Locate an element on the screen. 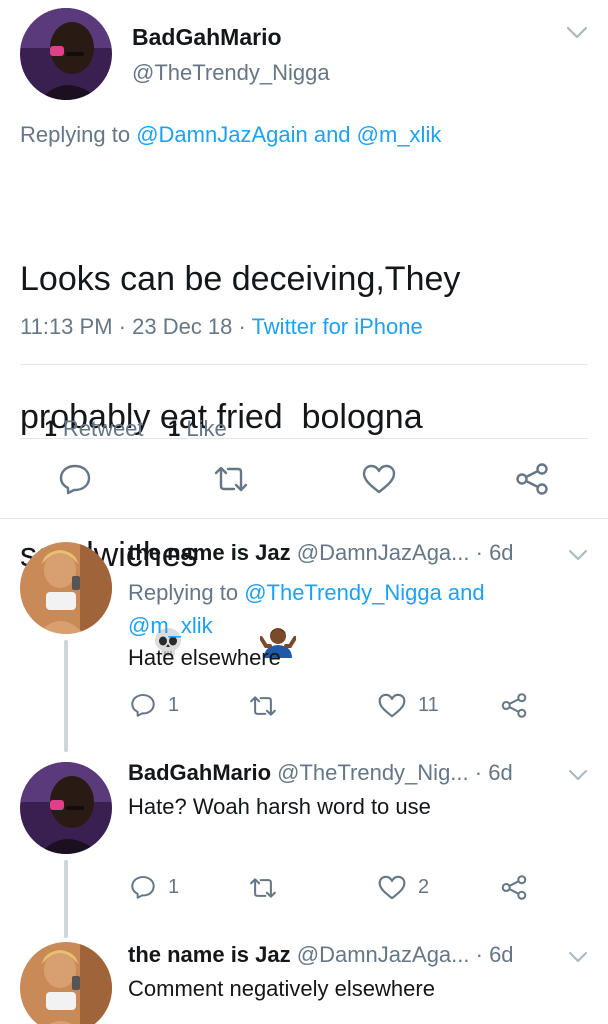  like-button: 2 is located at coordinates (403, 887).